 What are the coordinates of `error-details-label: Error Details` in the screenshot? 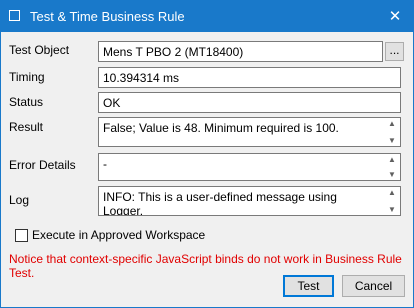 It's located at (42, 165).